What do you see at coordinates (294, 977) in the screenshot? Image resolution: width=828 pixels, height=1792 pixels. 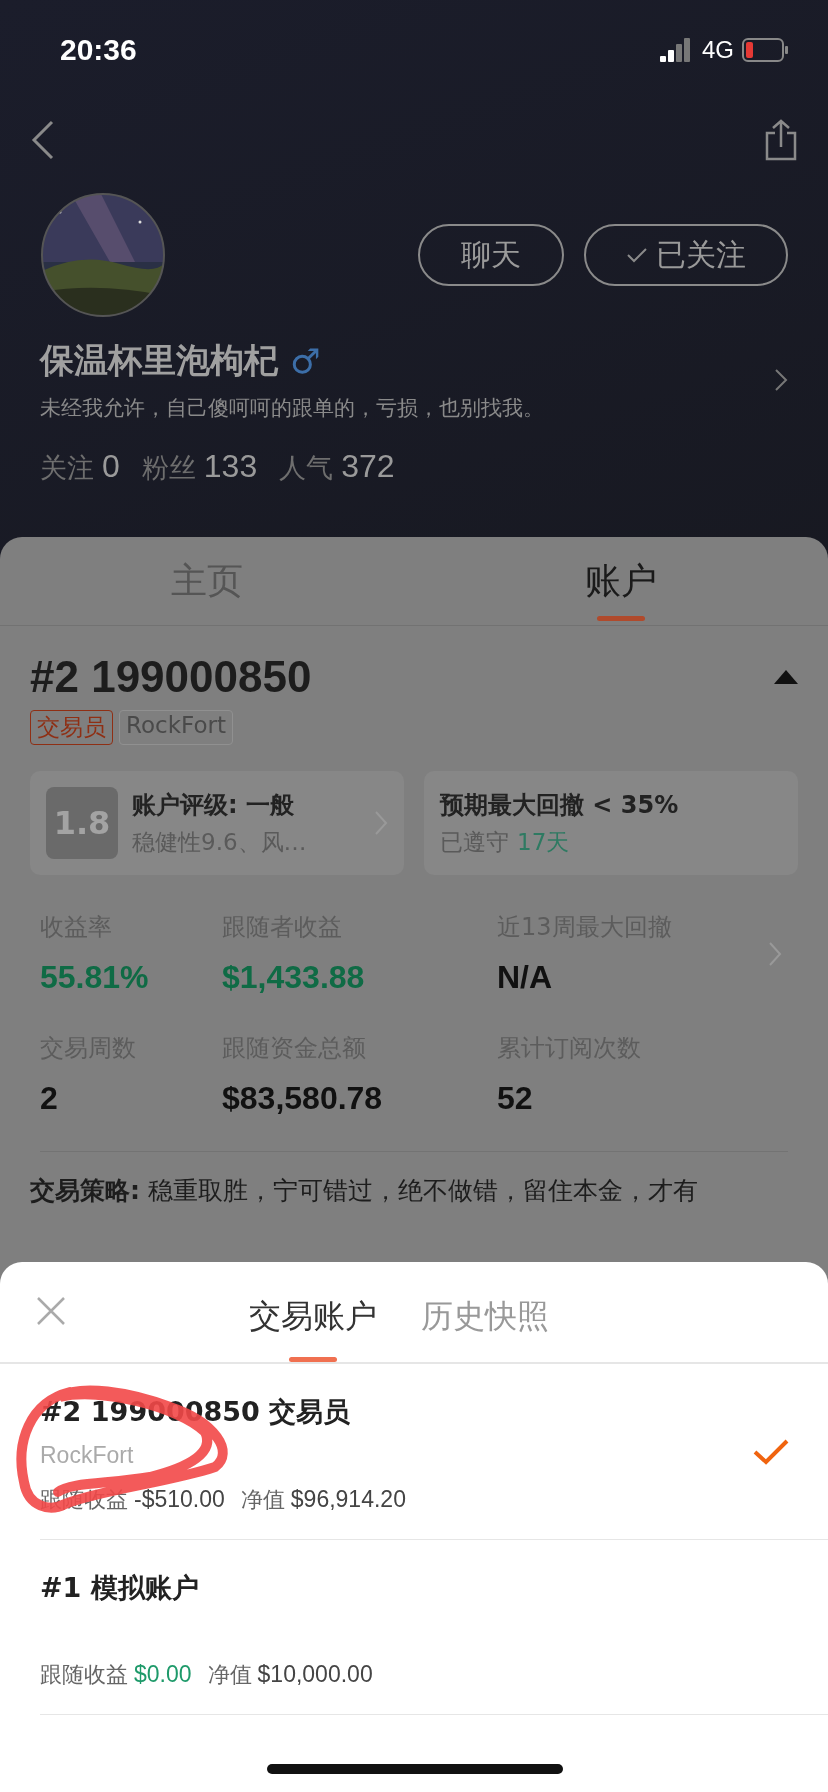 I see `metric-value: $1,433.88` at bounding box center [294, 977].